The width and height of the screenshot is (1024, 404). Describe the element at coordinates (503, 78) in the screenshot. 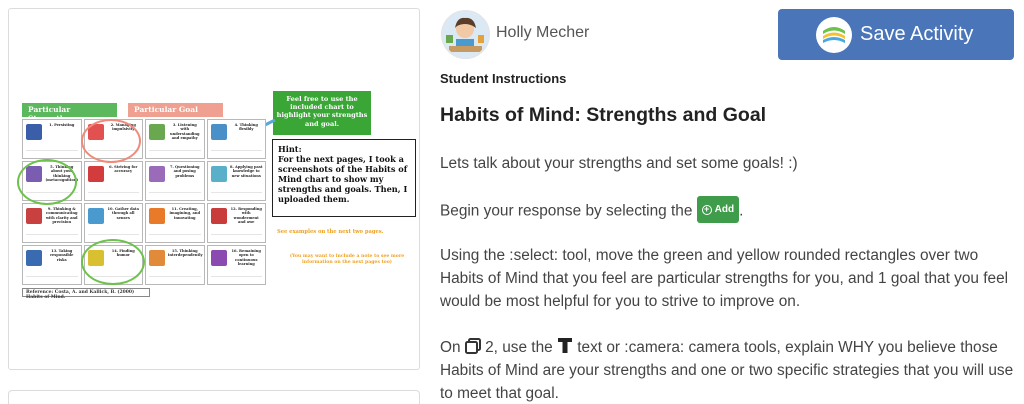

I see `section-label: Student Instructions` at that location.